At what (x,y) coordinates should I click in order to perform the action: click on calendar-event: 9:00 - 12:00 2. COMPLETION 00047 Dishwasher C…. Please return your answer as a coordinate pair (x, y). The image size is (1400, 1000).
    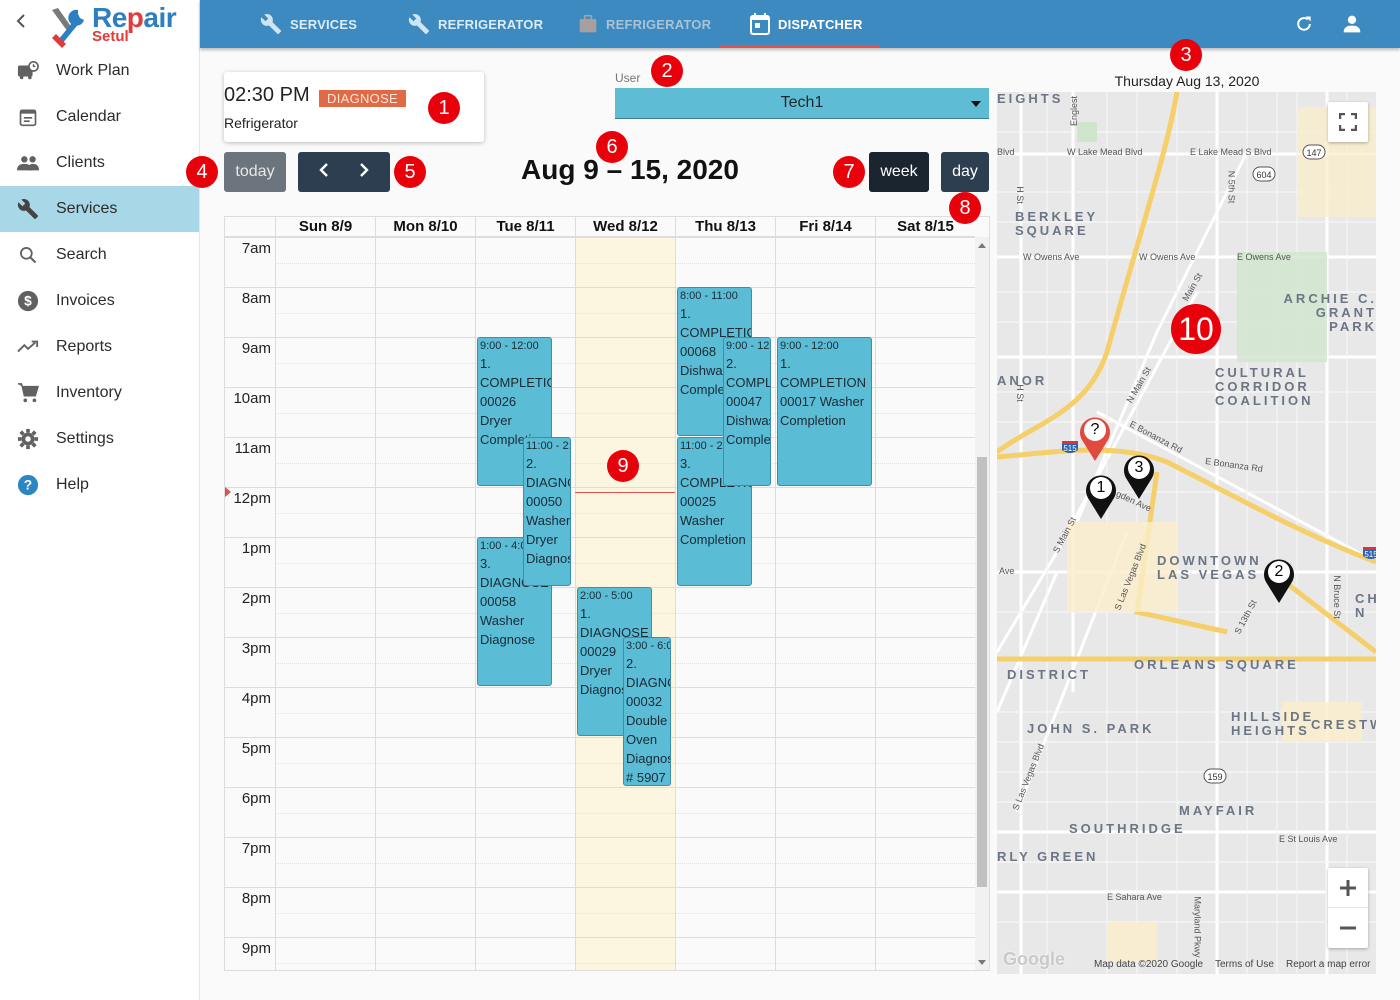
    Looking at the image, I should click on (747, 411).